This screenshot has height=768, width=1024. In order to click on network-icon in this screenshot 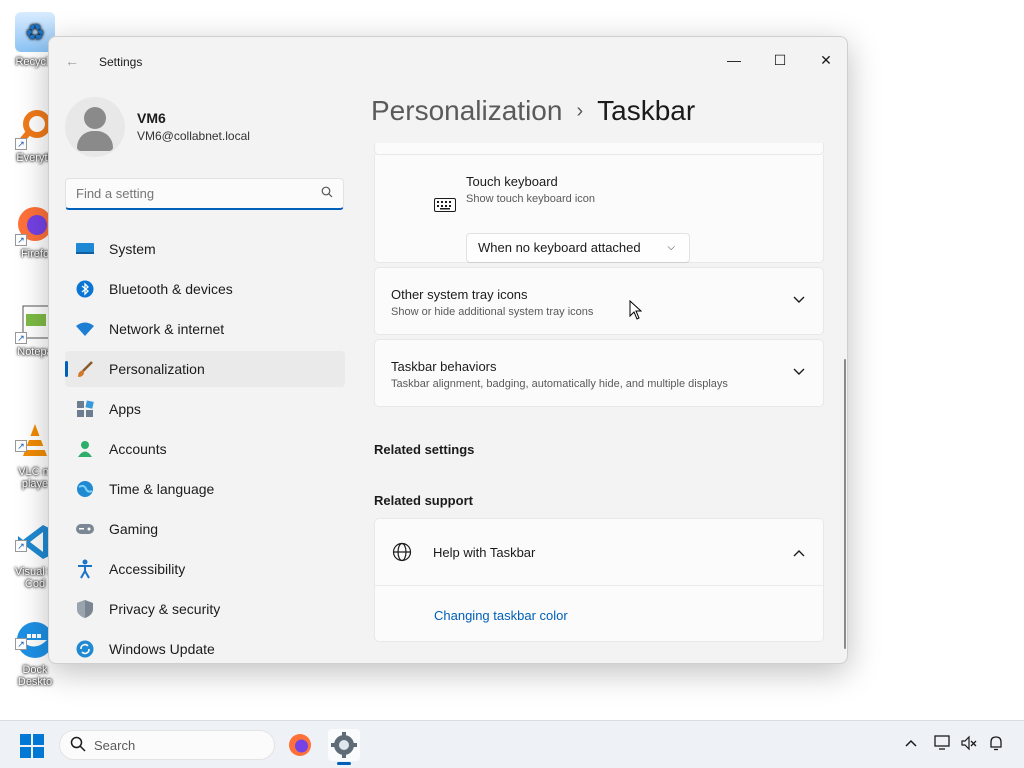, I will do `click(943, 744)`.